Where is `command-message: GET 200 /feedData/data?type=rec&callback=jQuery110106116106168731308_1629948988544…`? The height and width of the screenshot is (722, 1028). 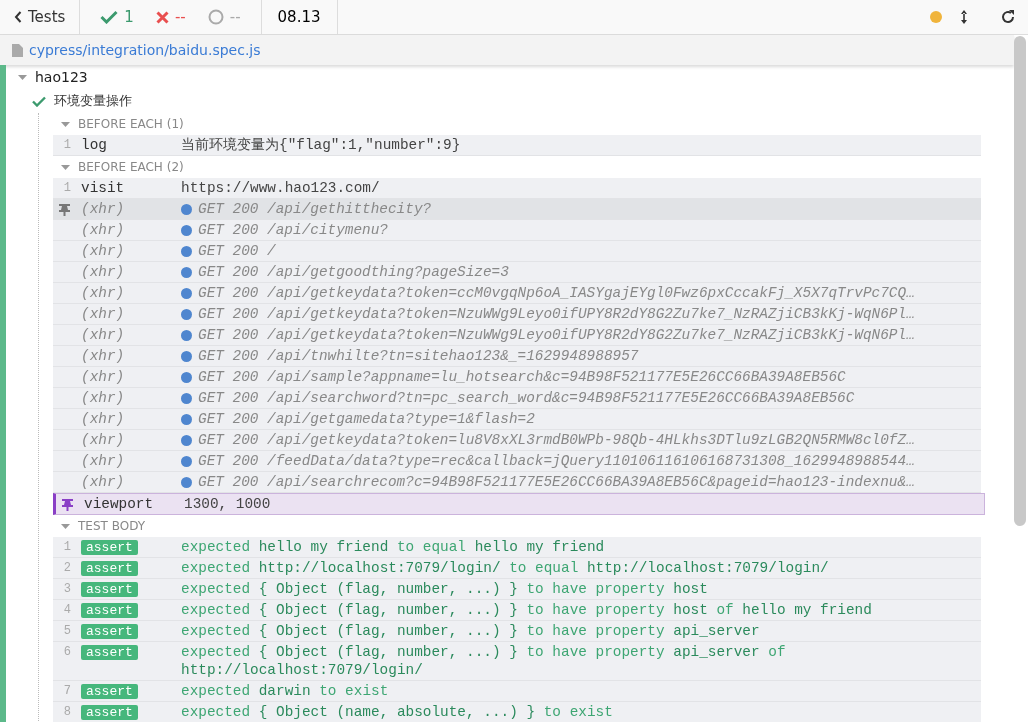 command-message: GET 200 /feedData/data?type=rec&callback=jQuery110106116106168731308_1629948988544… is located at coordinates (556, 461).